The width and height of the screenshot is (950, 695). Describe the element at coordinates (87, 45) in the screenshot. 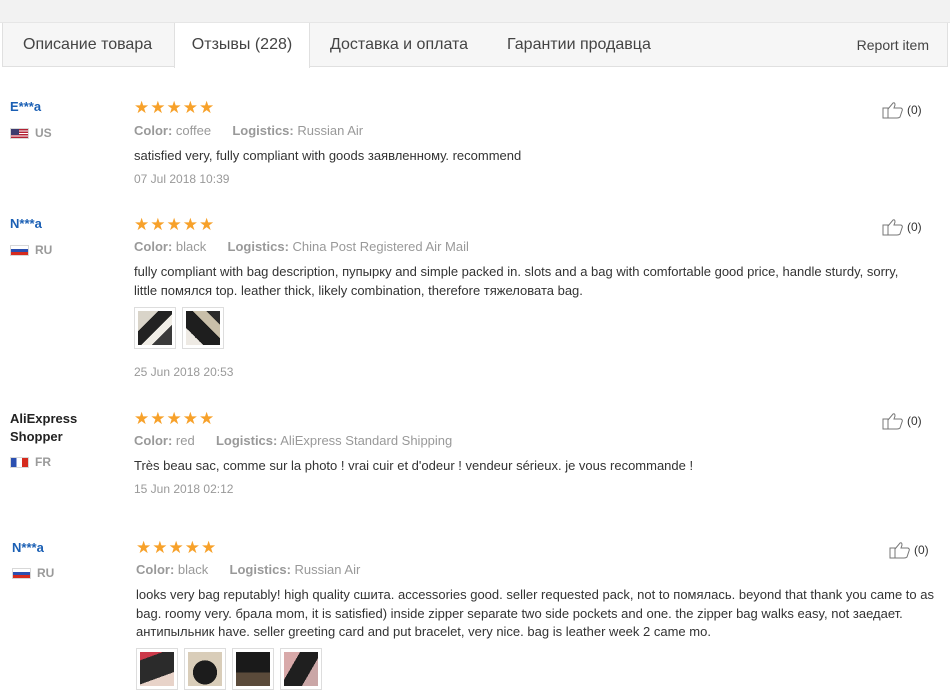

I see `tab-description: Описание товара` at that location.